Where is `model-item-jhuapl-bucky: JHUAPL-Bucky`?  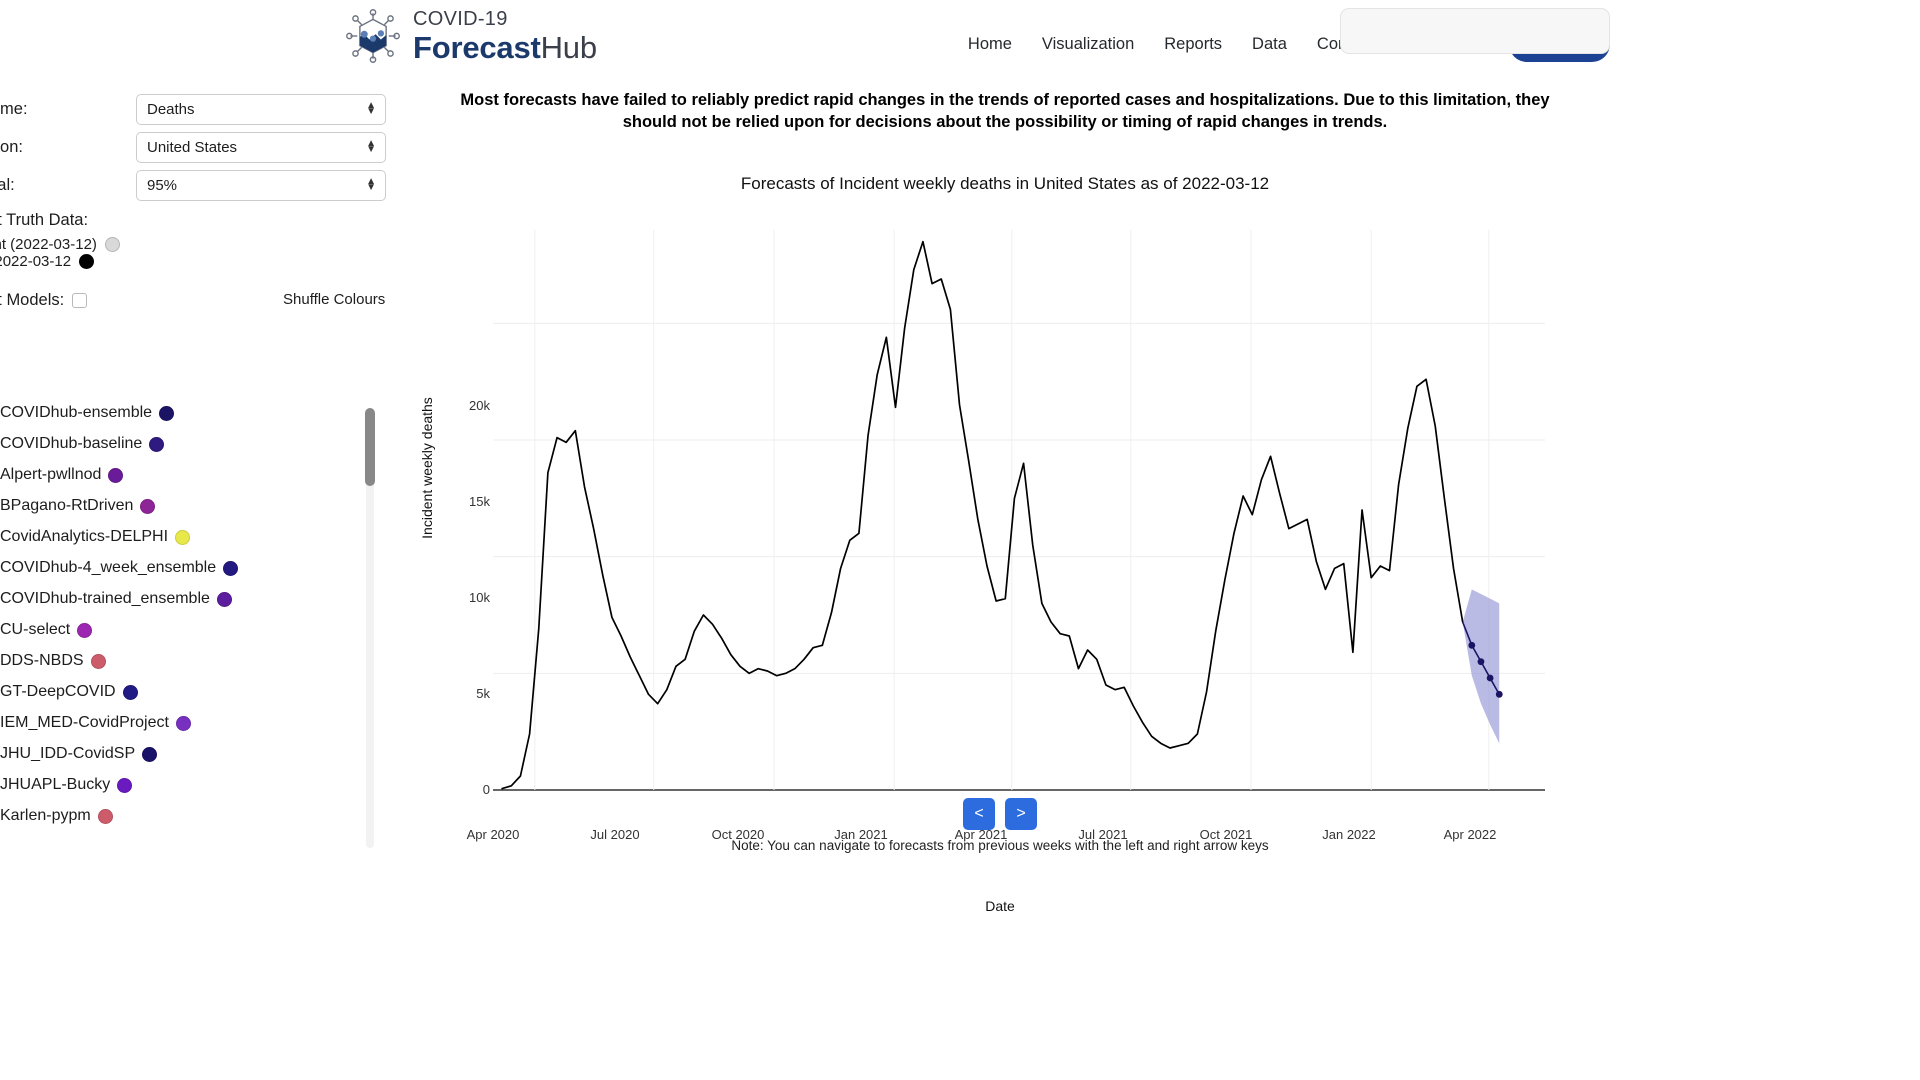
model-item-jhuapl-bucky: JHUAPL-Bucky is located at coordinates (66, 785).